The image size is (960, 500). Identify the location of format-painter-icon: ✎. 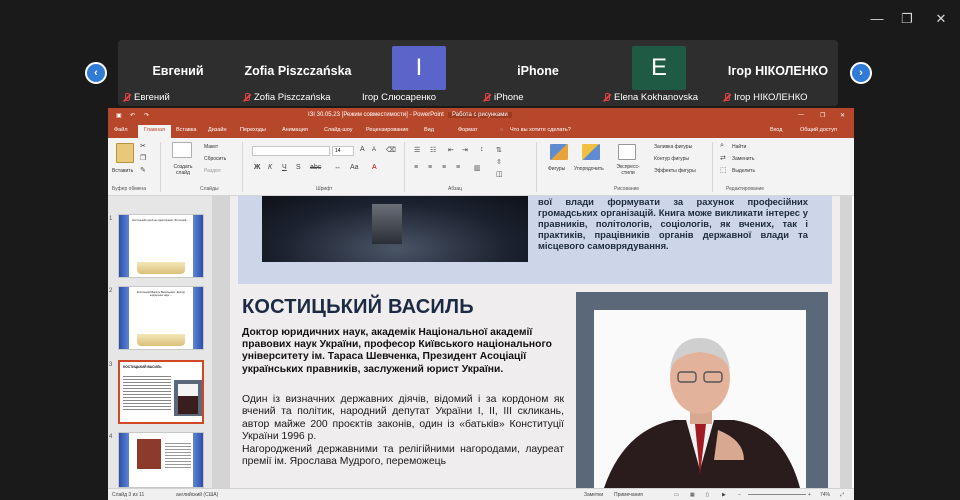
(143, 170).